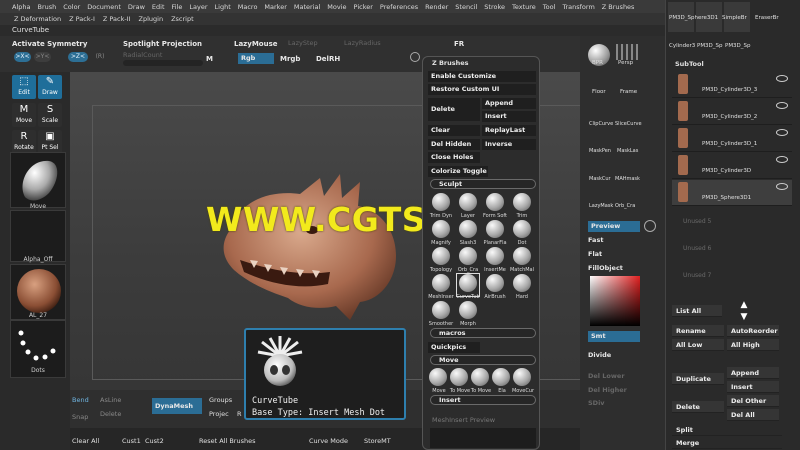  Describe the element at coordinates (459, 44) in the screenshot. I see `fr-button: FR` at that location.